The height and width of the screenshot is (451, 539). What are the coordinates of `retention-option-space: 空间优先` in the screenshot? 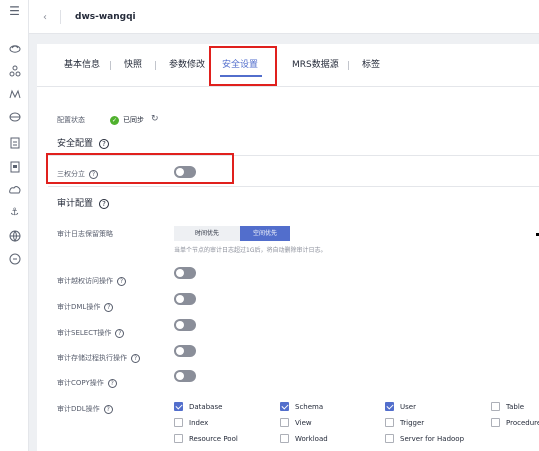 It's located at (265, 233).